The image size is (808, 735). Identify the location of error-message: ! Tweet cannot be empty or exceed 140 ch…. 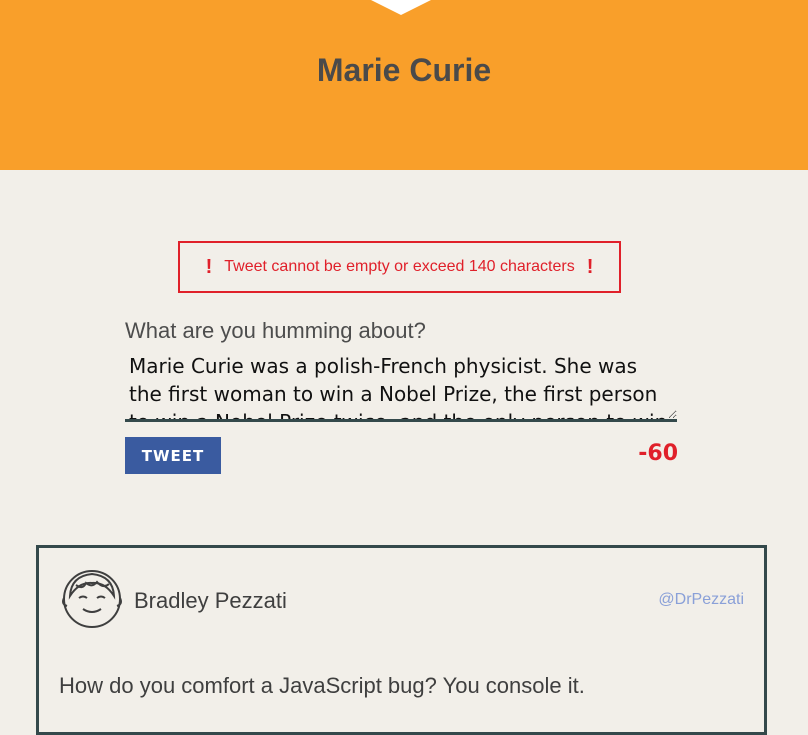
(399, 267).